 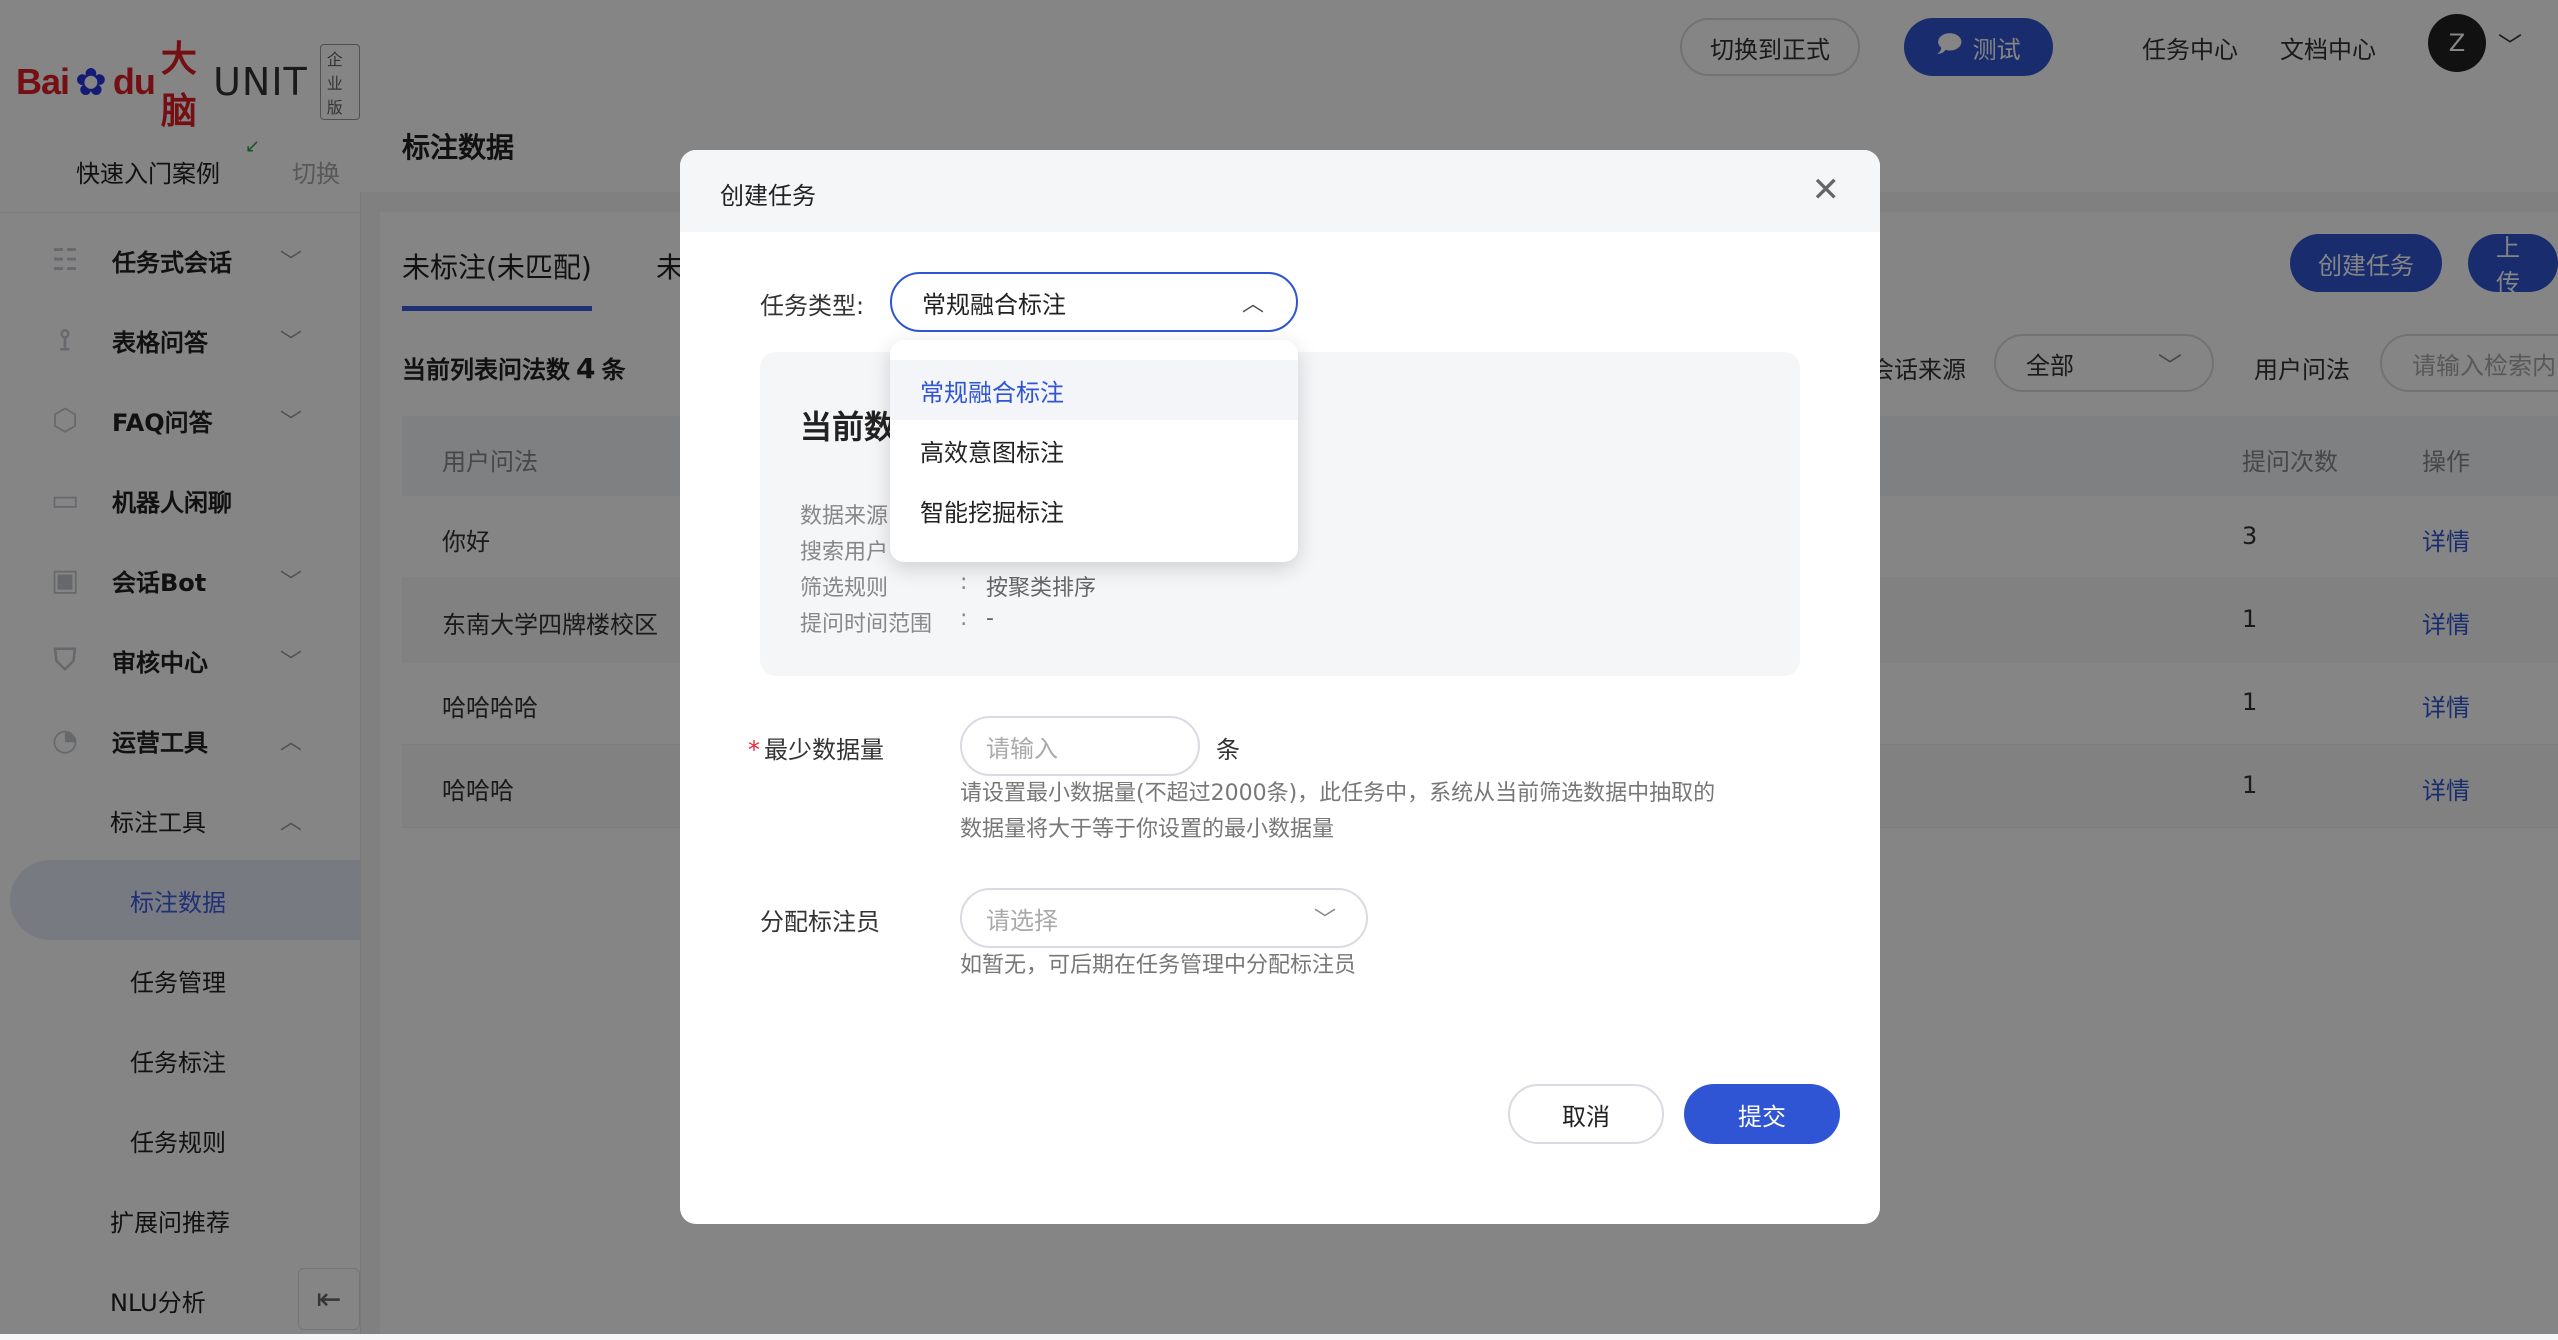 I want to click on info-row-time: 提问时间范围 : -, so click(x=897, y=622).